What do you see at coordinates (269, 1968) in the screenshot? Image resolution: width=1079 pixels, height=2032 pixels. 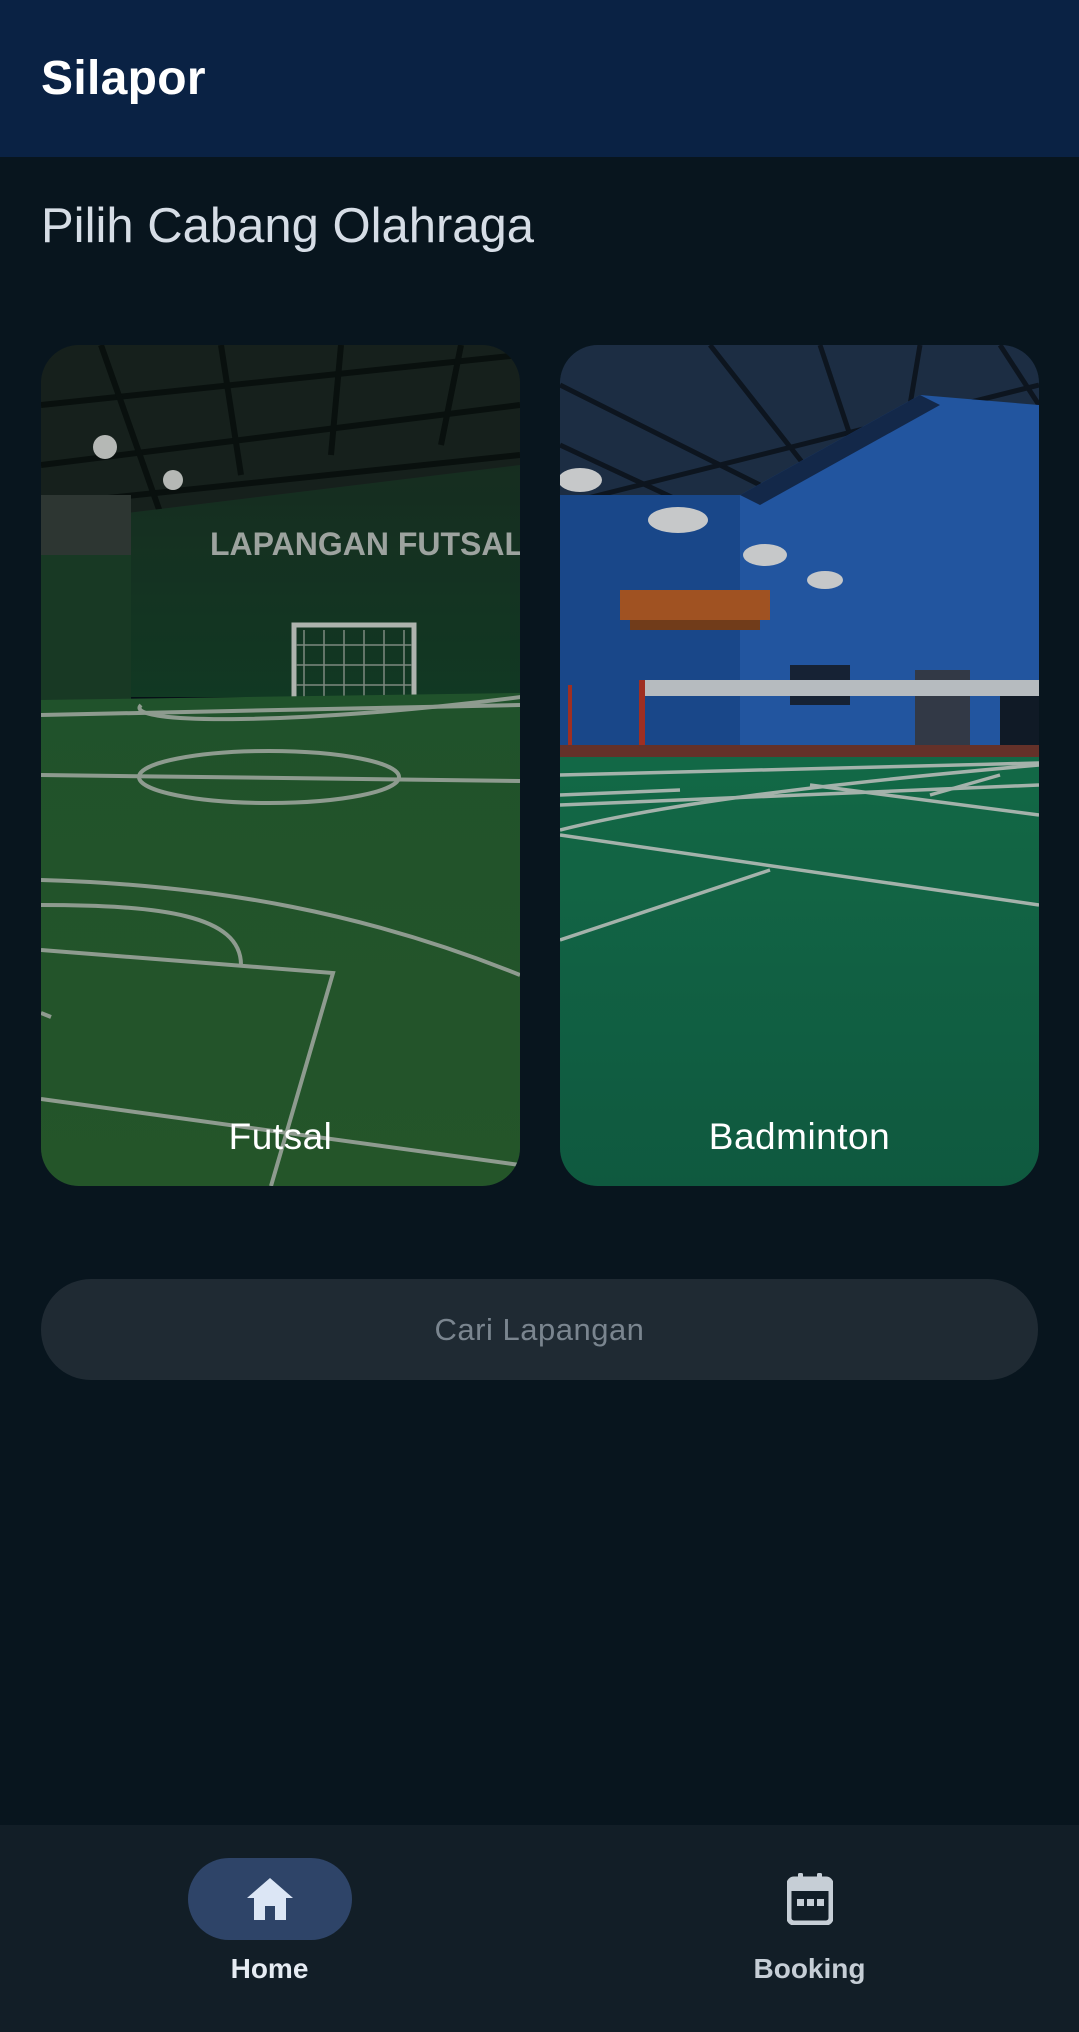 I see `nav-label-home: Home` at bounding box center [269, 1968].